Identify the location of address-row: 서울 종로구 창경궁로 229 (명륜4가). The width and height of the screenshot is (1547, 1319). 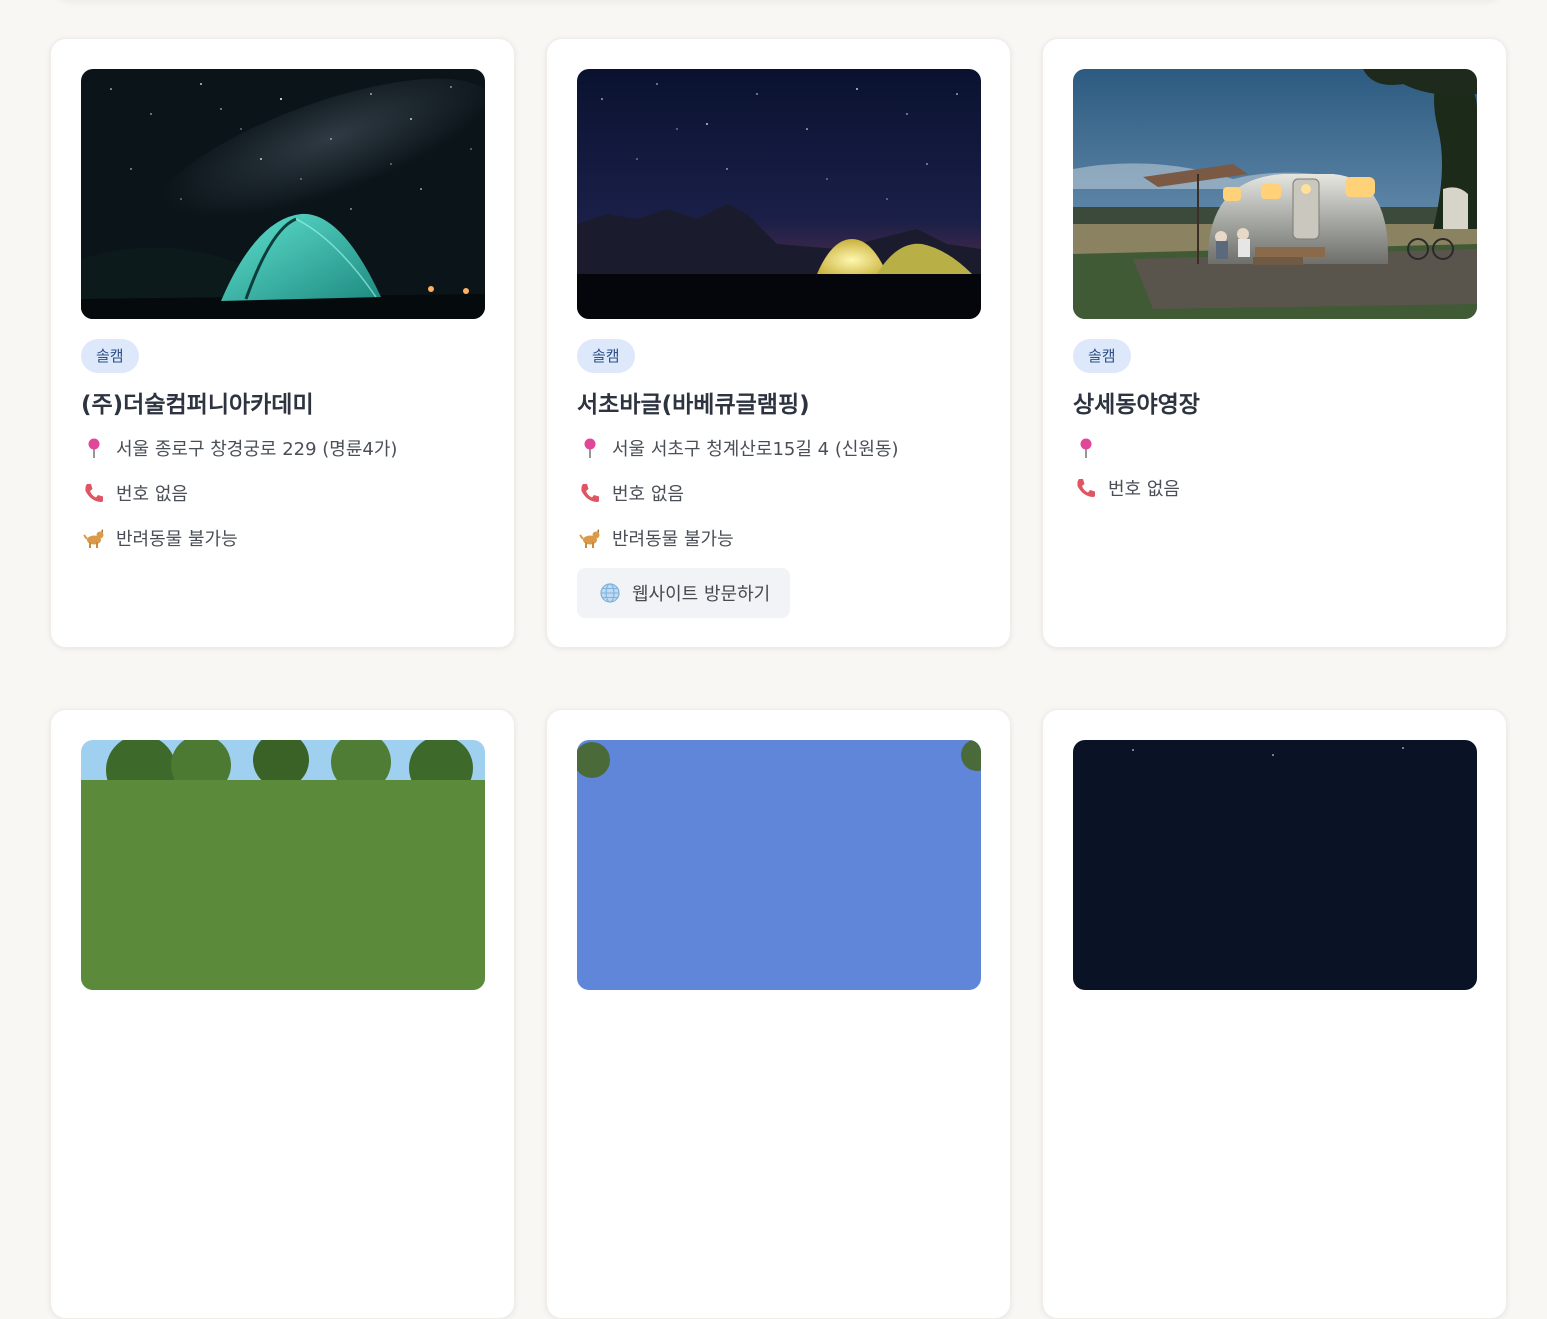
(239, 448).